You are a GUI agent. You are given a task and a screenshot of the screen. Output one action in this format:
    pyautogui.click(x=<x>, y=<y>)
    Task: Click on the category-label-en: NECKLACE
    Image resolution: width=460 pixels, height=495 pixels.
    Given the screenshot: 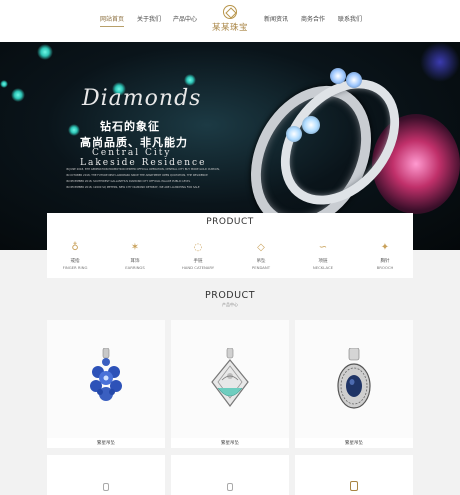 What is the action you would take?
    pyautogui.click(x=323, y=267)
    